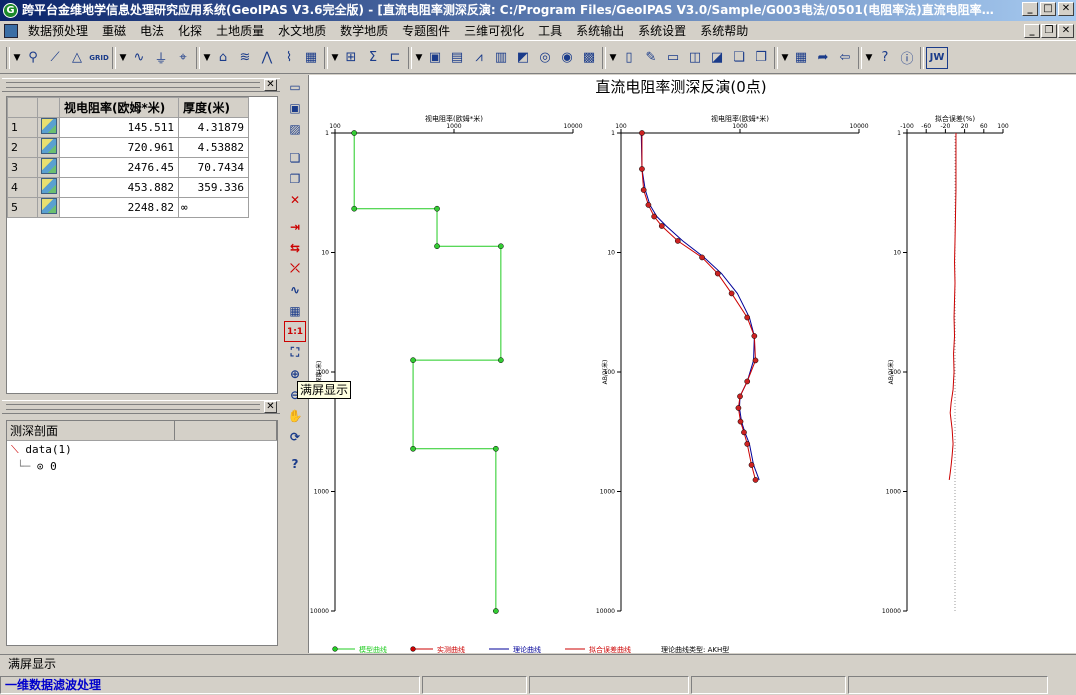 This screenshot has width=1076, height=695. Describe the element at coordinates (589, 58) in the screenshot. I see `pattern-icon: ▩` at that location.